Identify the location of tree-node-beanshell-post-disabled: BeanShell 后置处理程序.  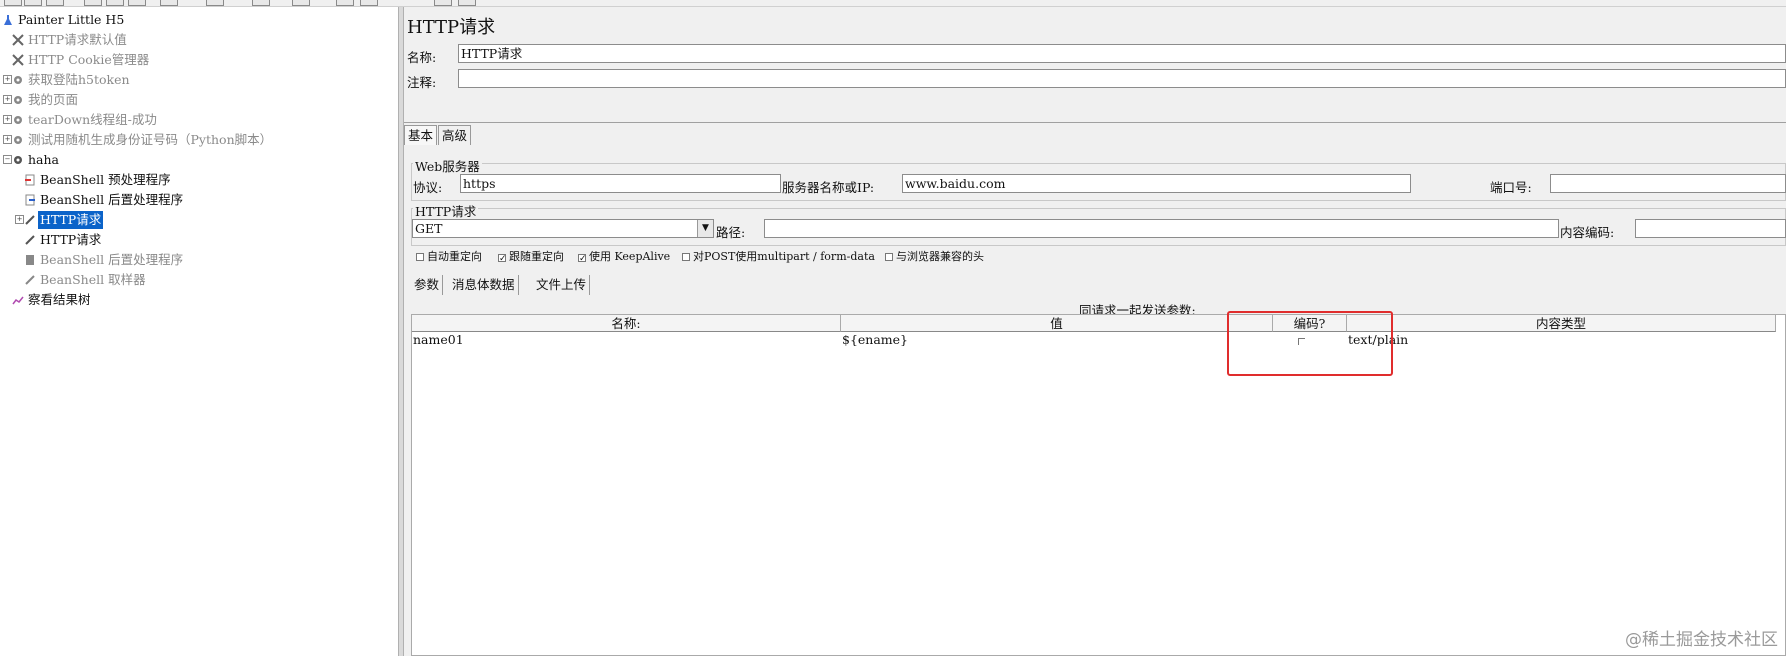
(104, 260).